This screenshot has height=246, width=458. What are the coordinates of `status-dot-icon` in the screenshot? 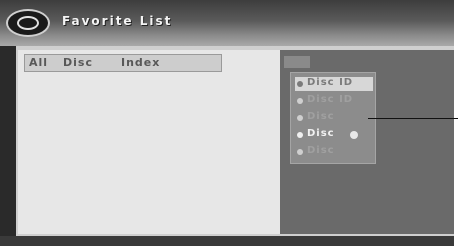 It's located at (354, 135).